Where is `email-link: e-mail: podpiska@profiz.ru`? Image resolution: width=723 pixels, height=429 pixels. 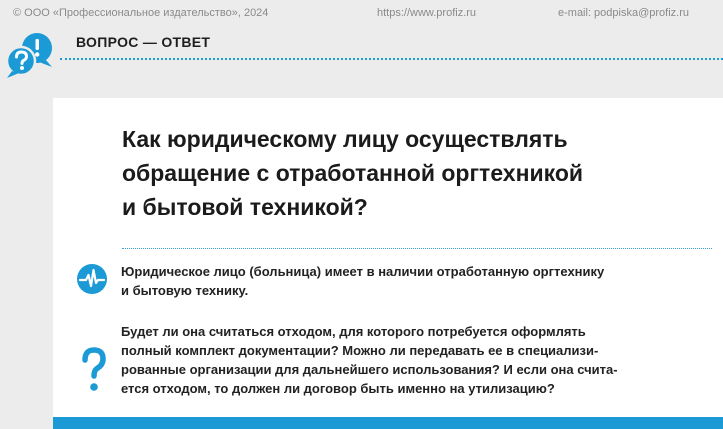 email-link: e-mail: podpiska@profiz.ru is located at coordinates (623, 13).